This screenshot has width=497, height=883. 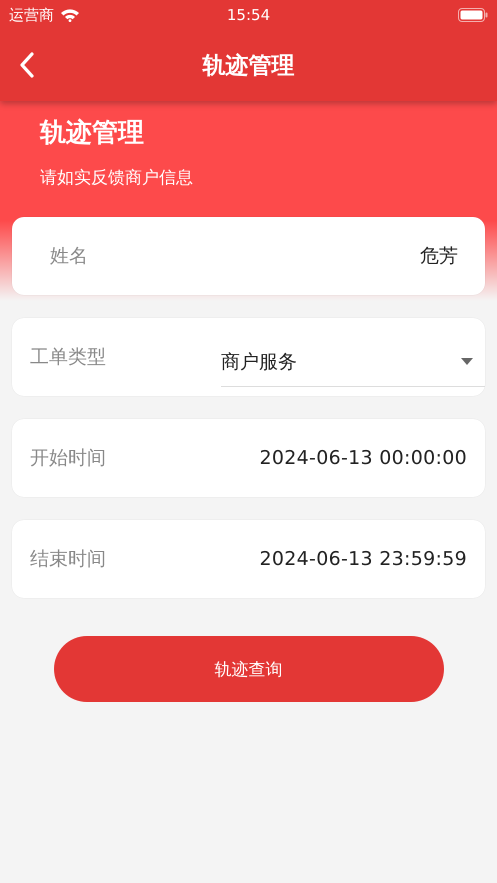 What do you see at coordinates (439, 256) in the screenshot?
I see `field-value: 危芳` at bounding box center [439, 256].